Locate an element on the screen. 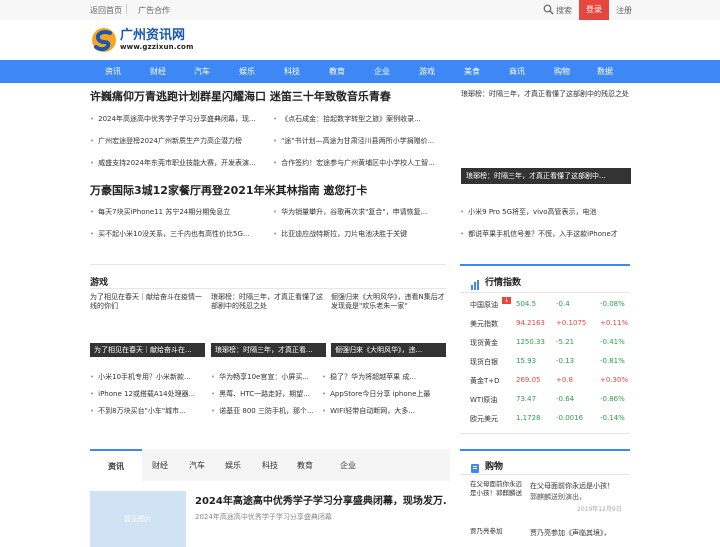  market-value: 269.05 is located at coordinates (528, 380).